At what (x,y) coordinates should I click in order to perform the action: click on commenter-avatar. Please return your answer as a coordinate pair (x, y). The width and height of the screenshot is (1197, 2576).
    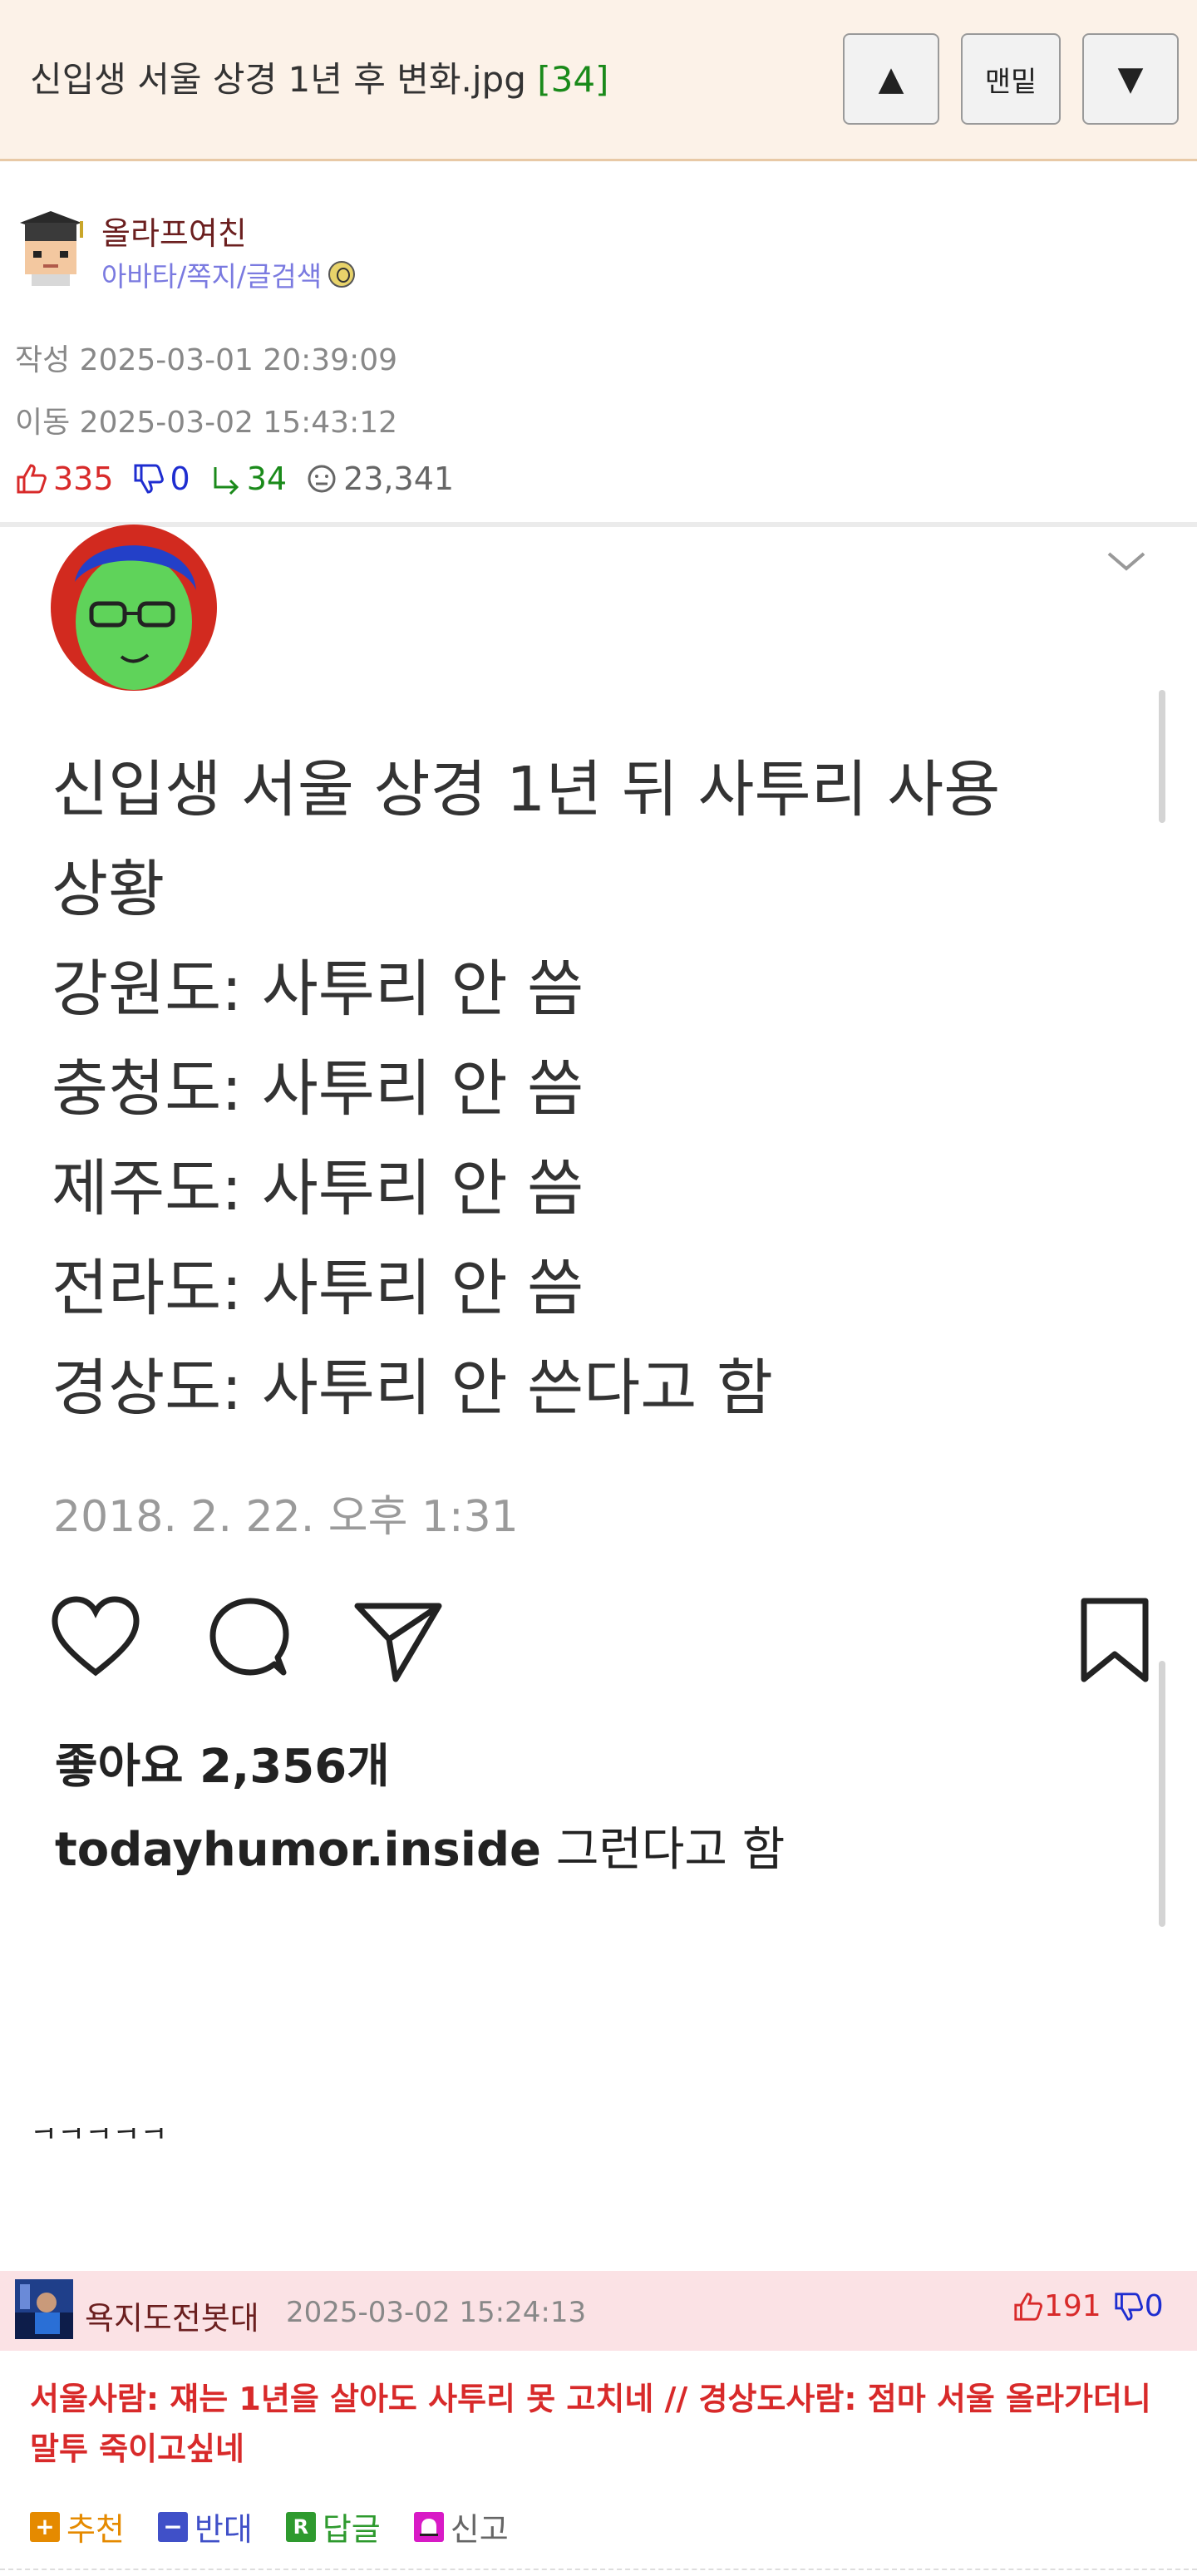
    Looking at the image, I should click on (44, 2309).